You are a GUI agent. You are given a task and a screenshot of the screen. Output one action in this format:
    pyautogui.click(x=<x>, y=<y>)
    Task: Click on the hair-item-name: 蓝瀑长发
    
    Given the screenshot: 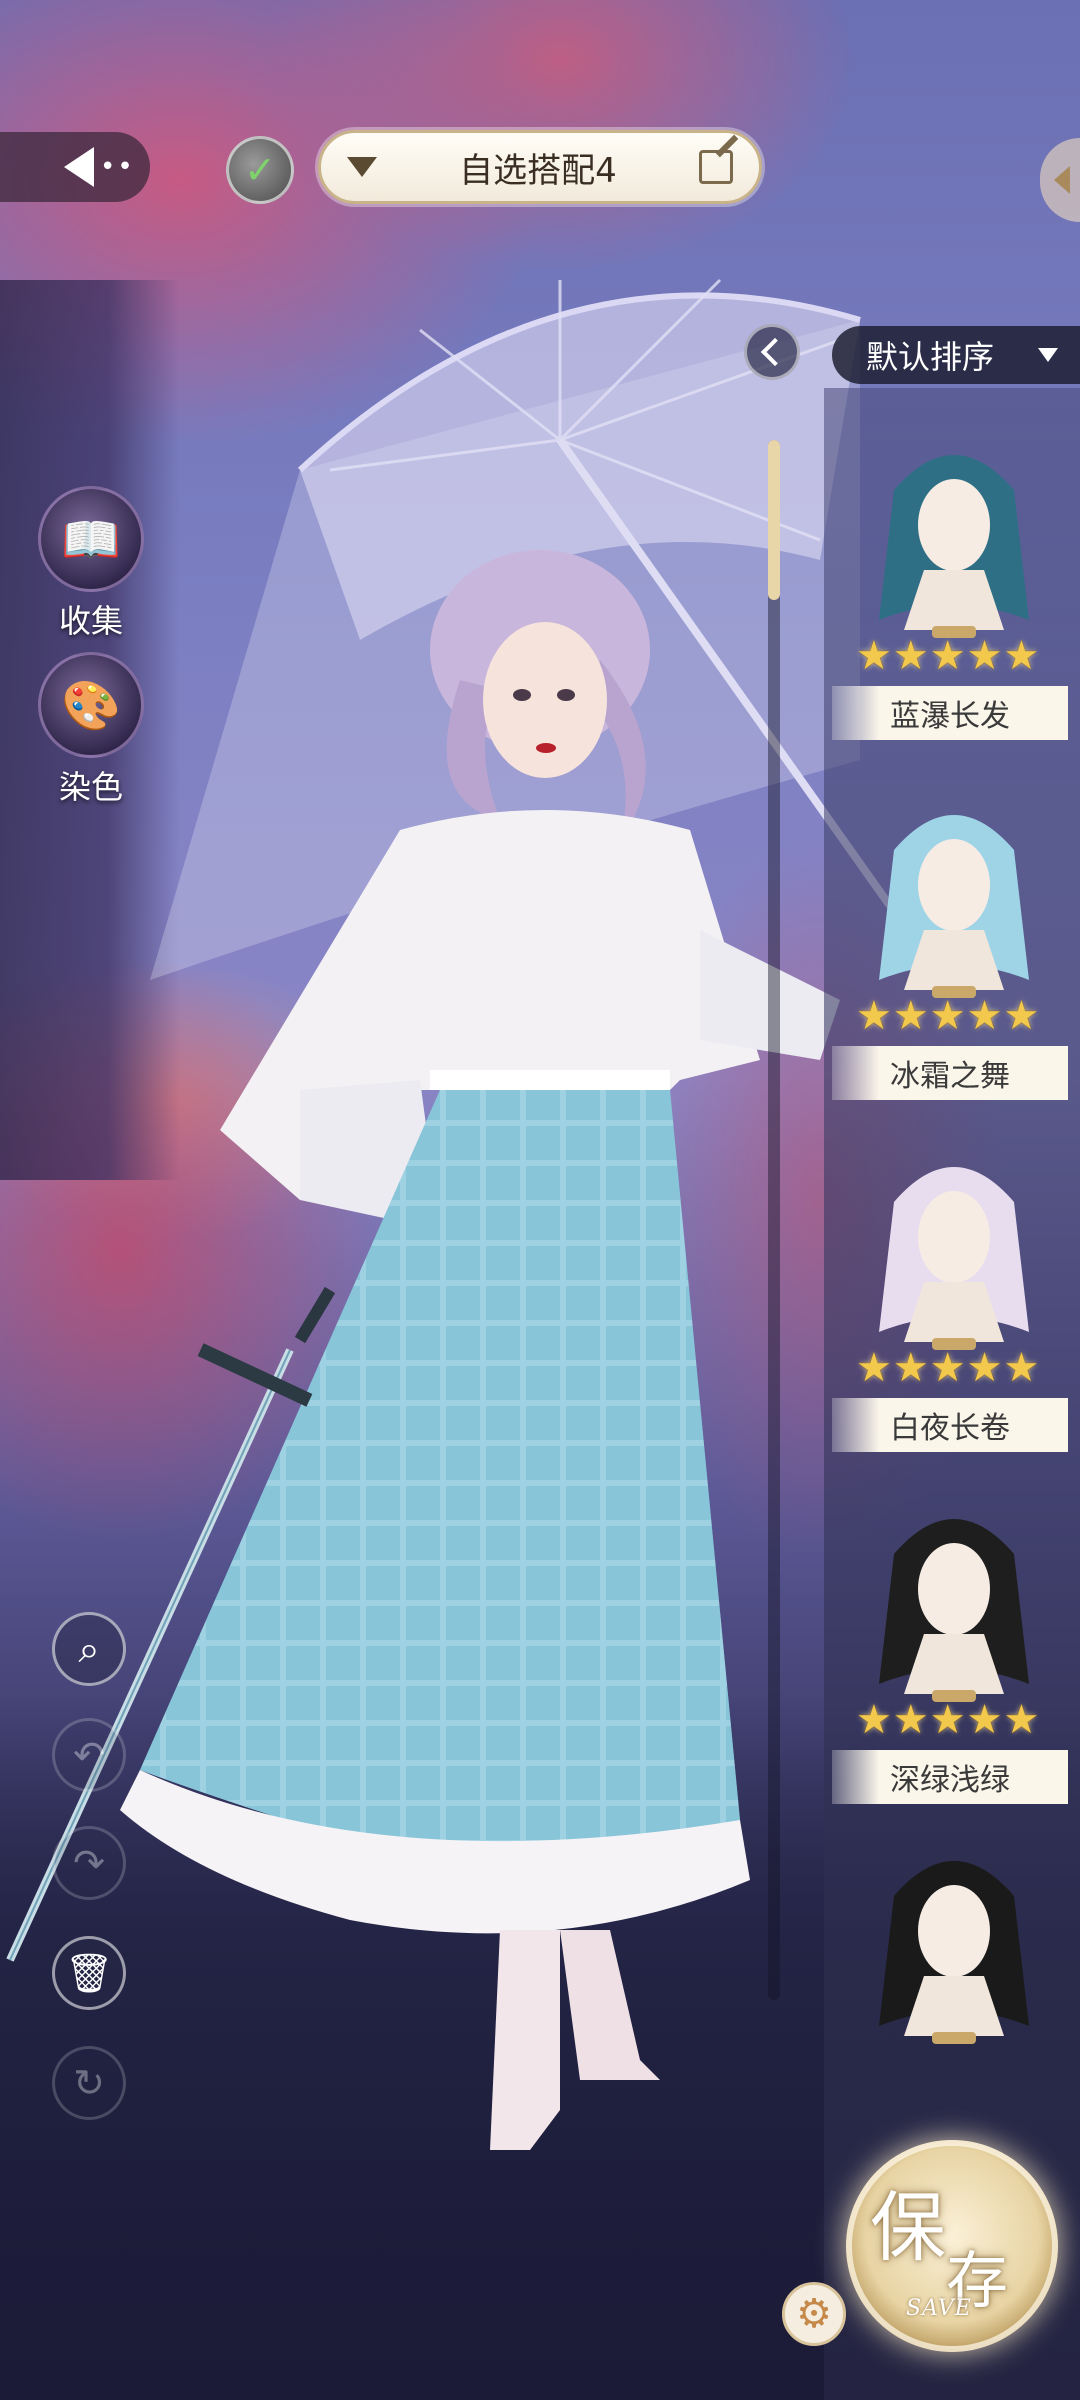 What is the action you would take?
    pyautogui.click(x=950, y=713)
    